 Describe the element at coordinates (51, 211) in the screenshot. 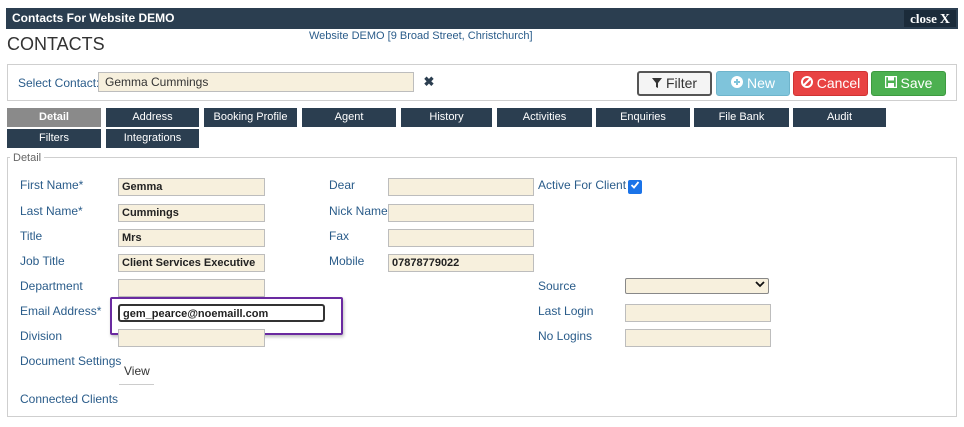

I see `last-name-label: Last Name*` at that location.